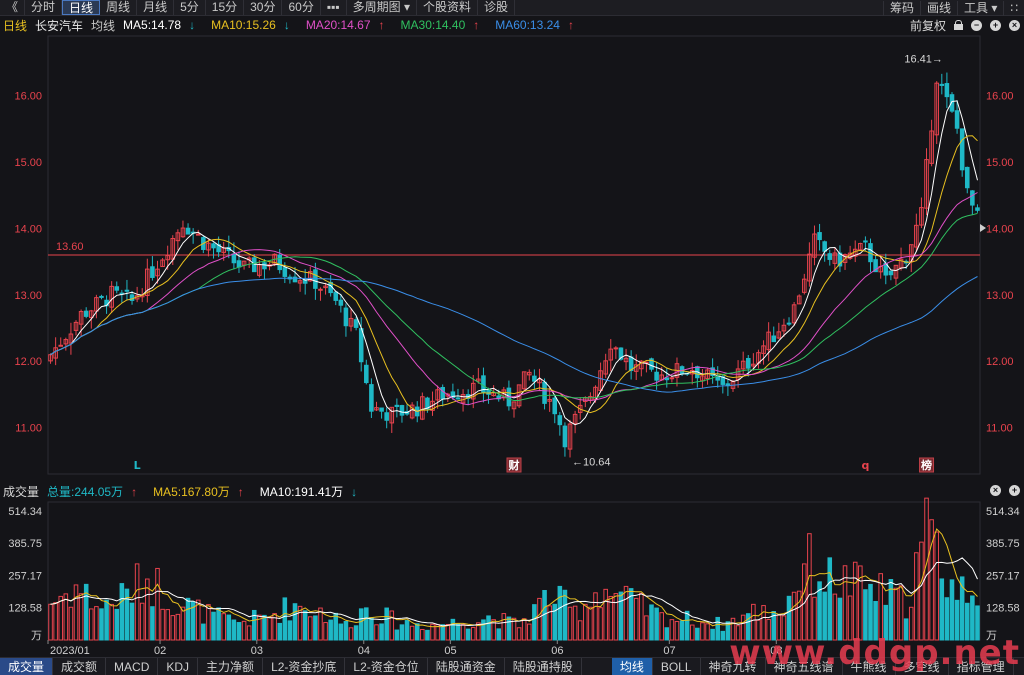 The width and height of the screenshot is (1024, 675). Describe the element at coordinates (865, 465) in the screenshot. I see `event-marker-q: q` at that location.